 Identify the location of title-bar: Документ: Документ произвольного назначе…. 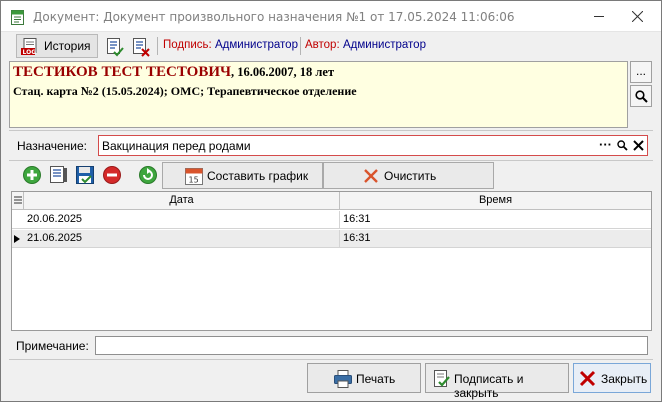
(331, 16).